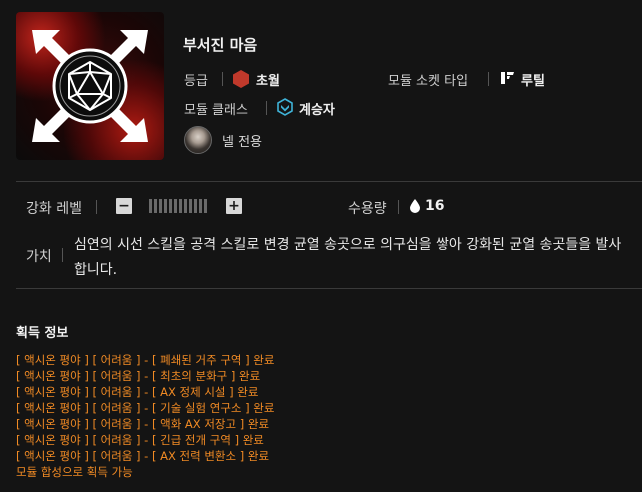 The image size is (642, 492). Describe the element at coordinates (234, 206) in the screenshot. I see `enhance-increase-button: +` at that location.